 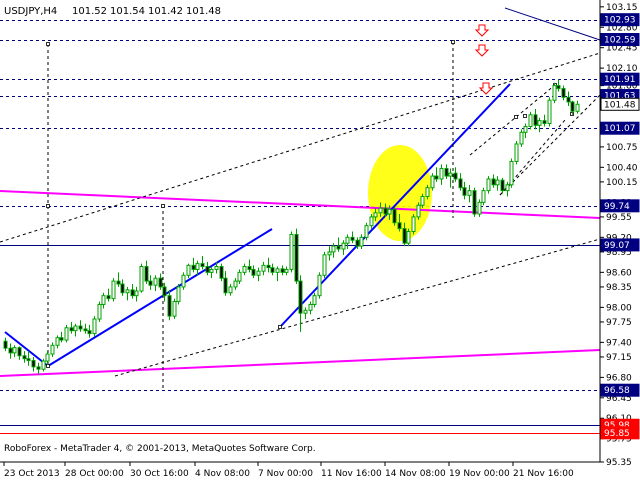 I want to click on time-tick-label: 28 Oct 00:00, so click(x=94, y=474).